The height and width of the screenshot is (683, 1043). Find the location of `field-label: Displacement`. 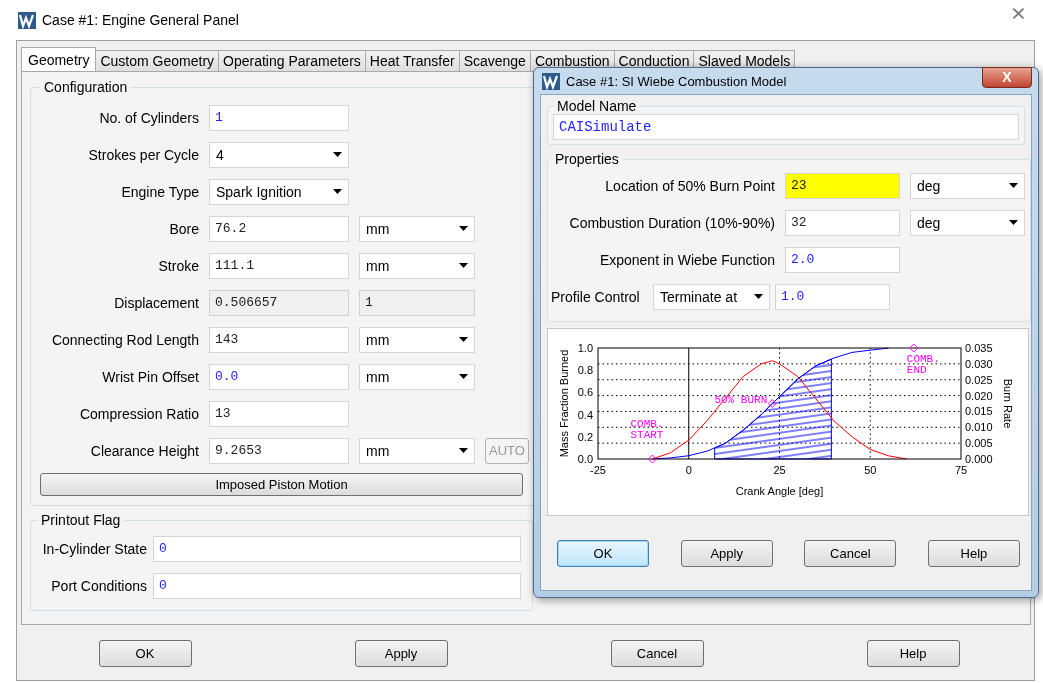

field-label: Displacement is located at coordinates (156, 302).